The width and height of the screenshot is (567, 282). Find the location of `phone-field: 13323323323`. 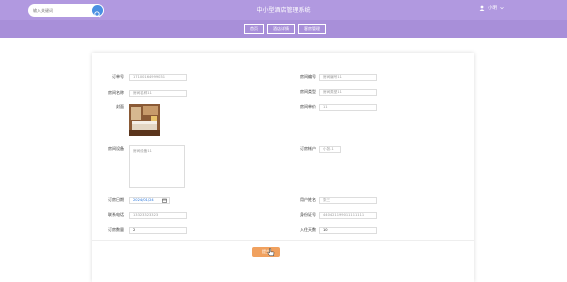

phone-field: 13323323323 is located at coordinates (158, 215).